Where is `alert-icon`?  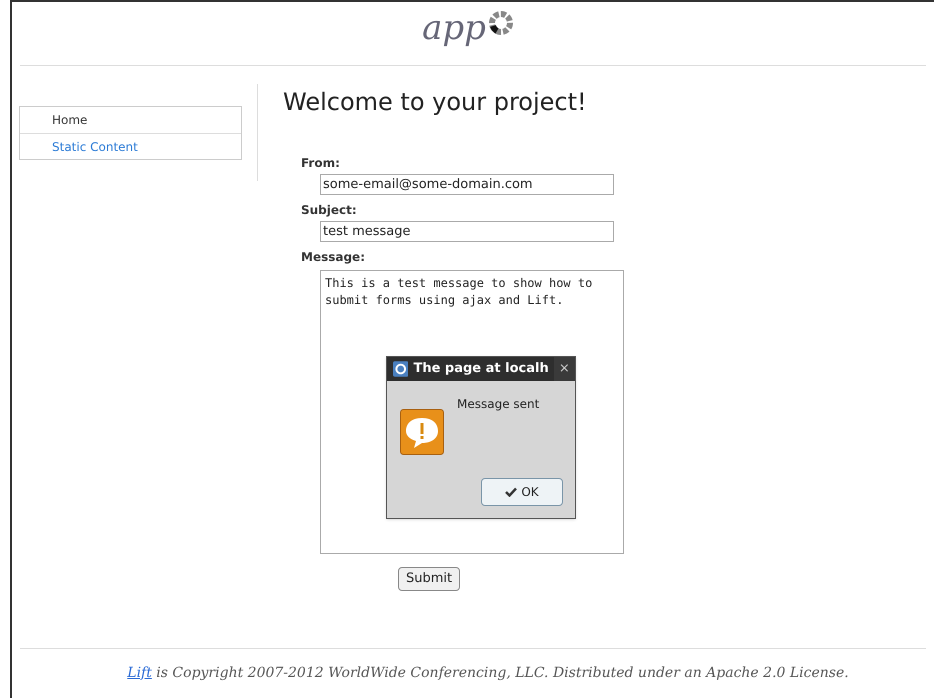 alert-icon is located at coordinates (422, 432).